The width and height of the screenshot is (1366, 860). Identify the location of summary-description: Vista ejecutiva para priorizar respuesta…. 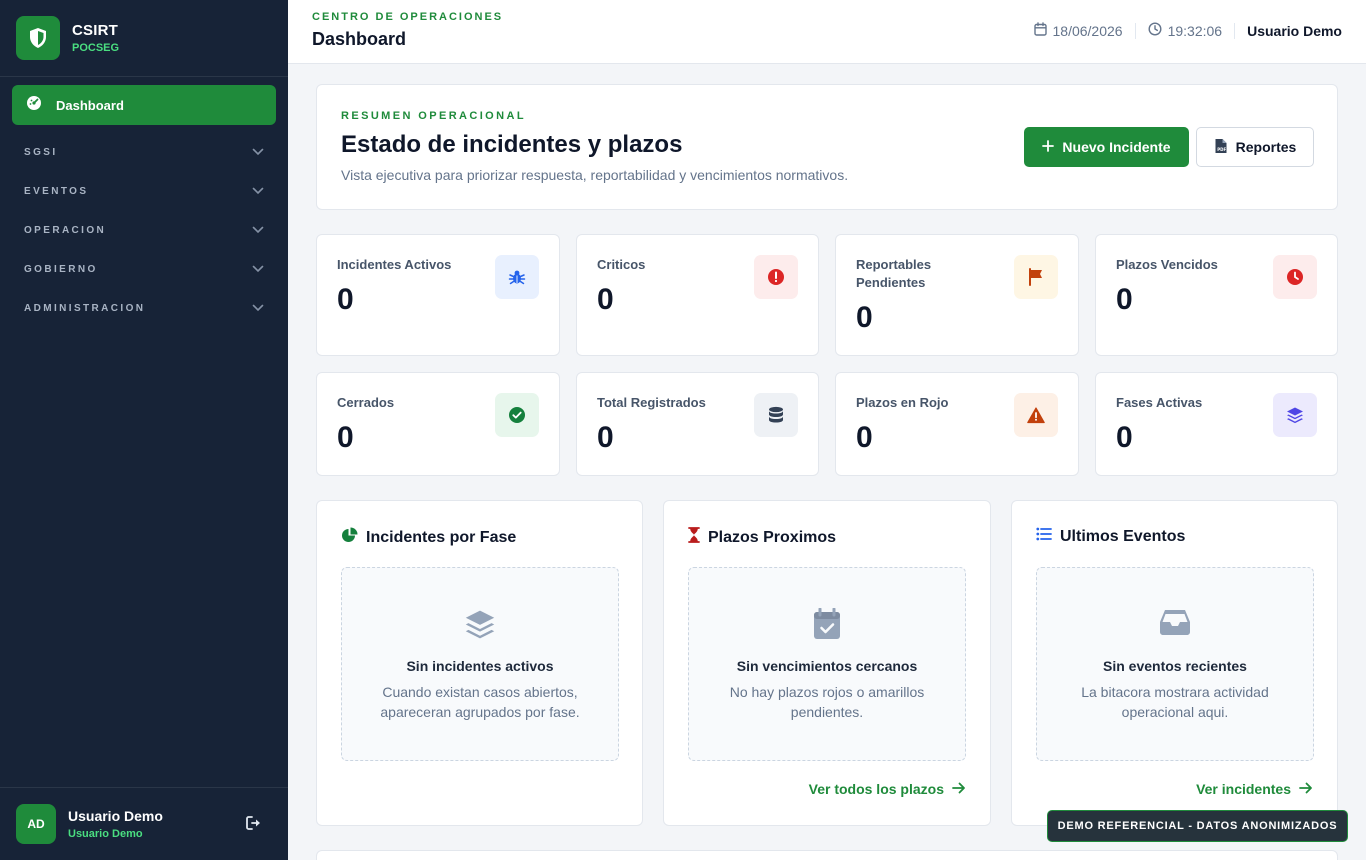
(595, 175).